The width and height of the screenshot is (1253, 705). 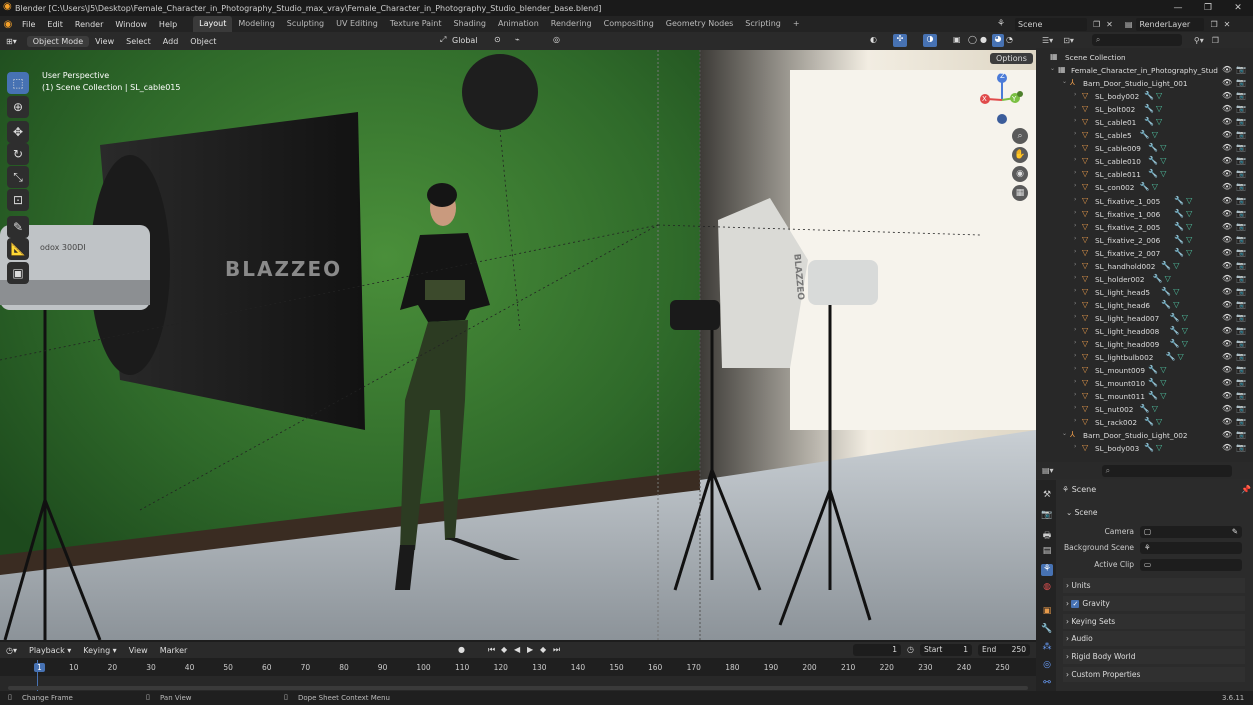 I want to click on tab-uv-editing: UV Editing, so click(x=357, y=24).